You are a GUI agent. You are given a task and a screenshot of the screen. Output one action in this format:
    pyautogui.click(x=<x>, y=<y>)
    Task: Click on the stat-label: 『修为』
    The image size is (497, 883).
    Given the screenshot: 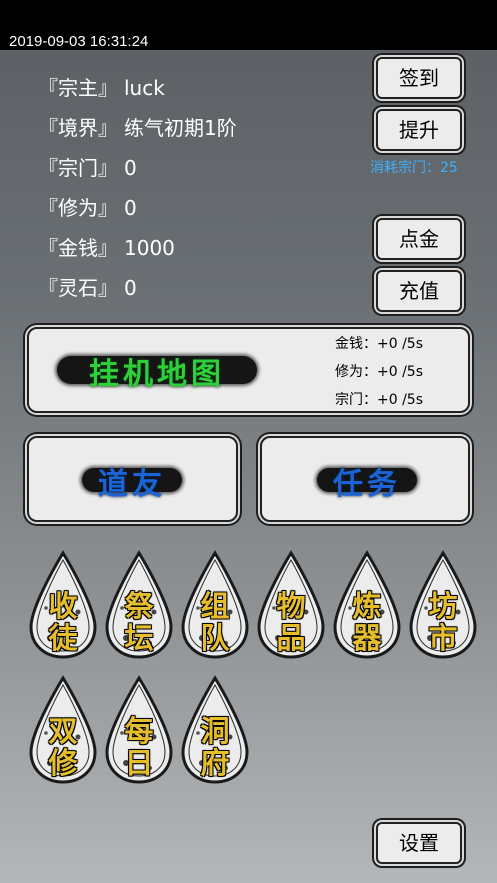 What is the action you would take?
    pyautogui.click(x=78, y=208)
    